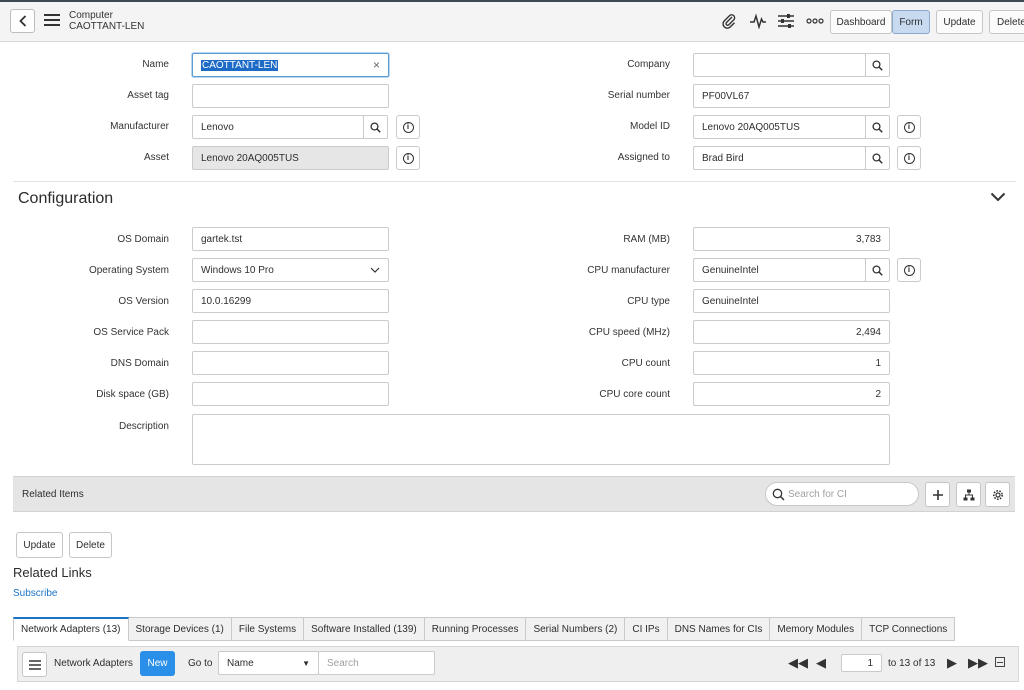 This screenshot has height=690, width=1024. I want to click on cpu-count-field: 1, so click(791, 363).